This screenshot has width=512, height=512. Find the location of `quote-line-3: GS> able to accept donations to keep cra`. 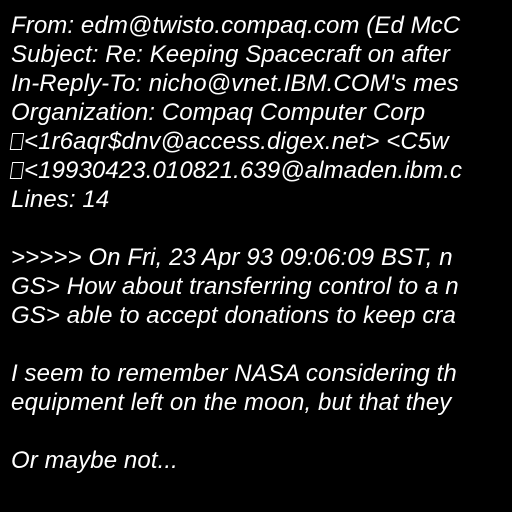

quote-line-3: GS> able to accept donations to keep cra is located at coordinates (233, 315).